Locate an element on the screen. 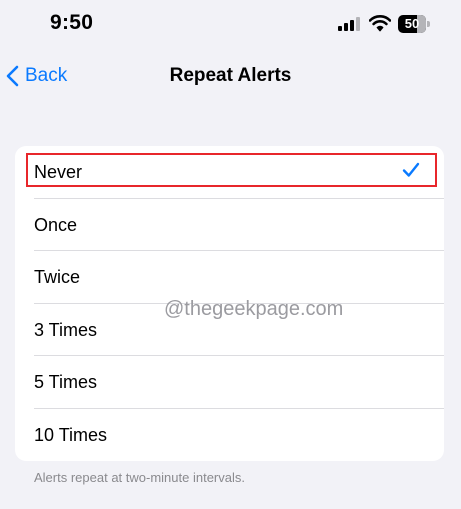 The width and height of the screenshot is (461, 509). status-bar: 9:50 50 is located at coordinates (230, 24).